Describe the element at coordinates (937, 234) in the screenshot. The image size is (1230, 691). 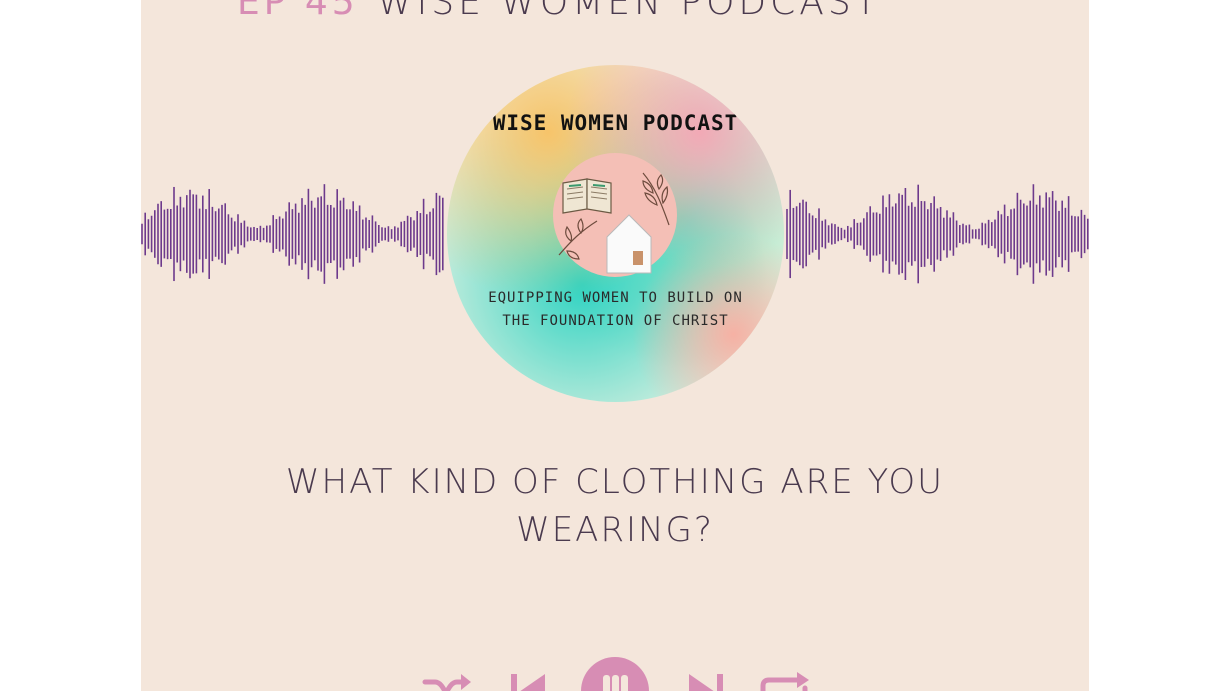
I see `audio-waveform-right` at that location.